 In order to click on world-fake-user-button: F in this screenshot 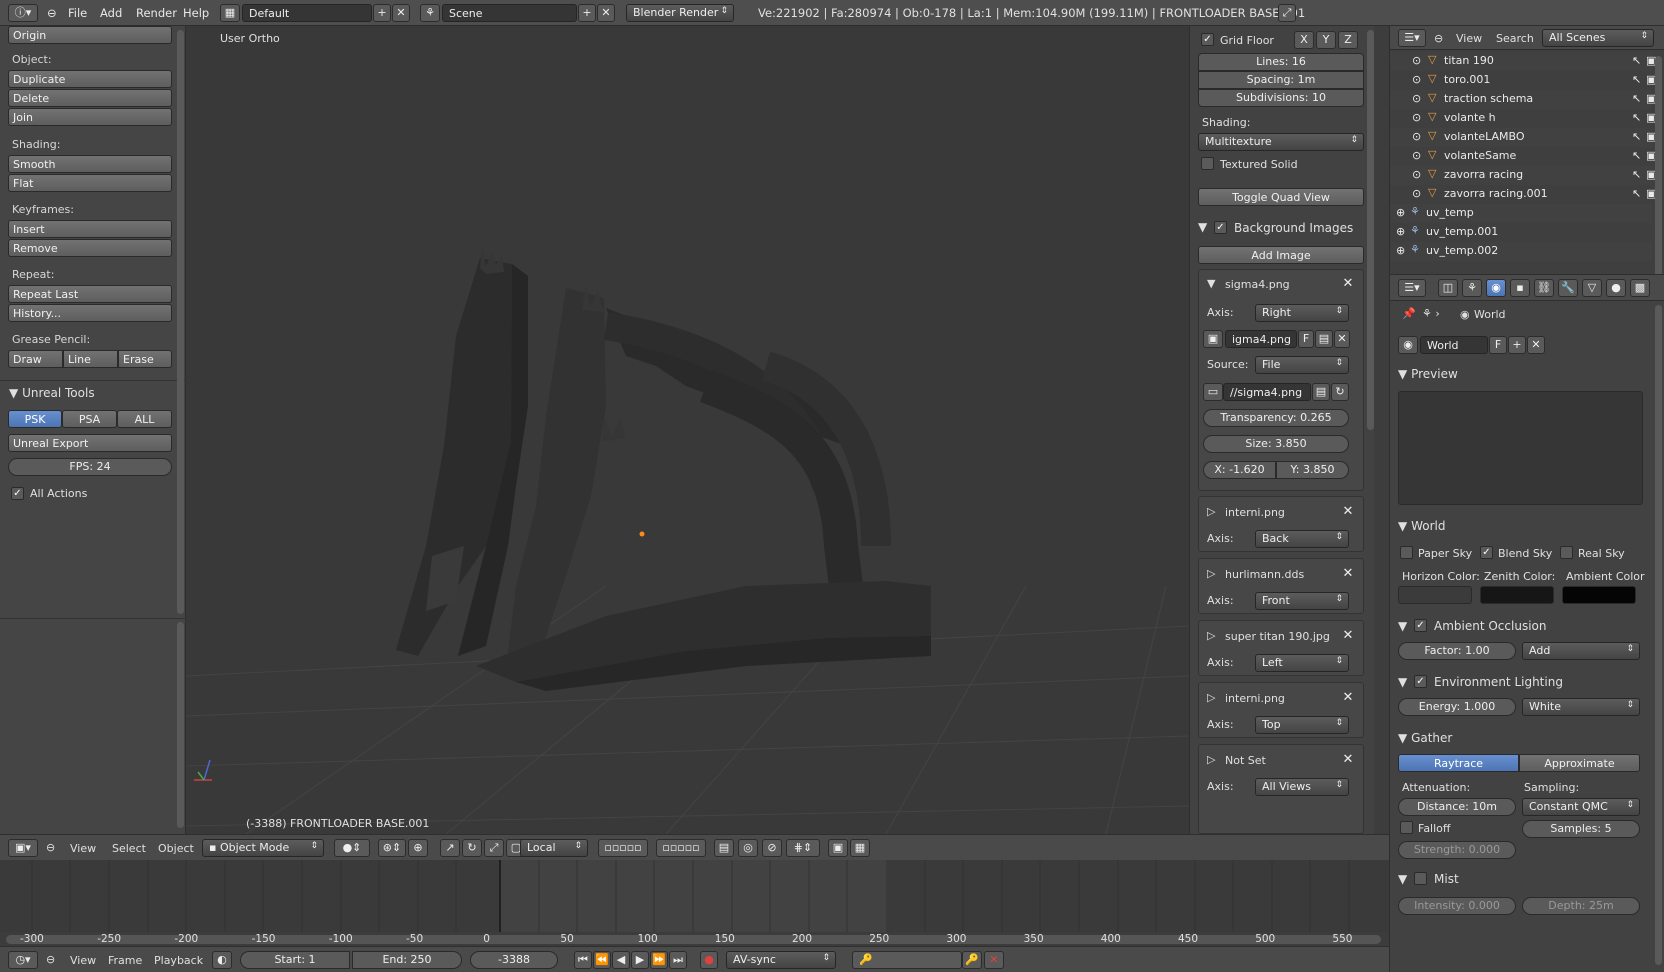, I will do `click(1498, 345)`.